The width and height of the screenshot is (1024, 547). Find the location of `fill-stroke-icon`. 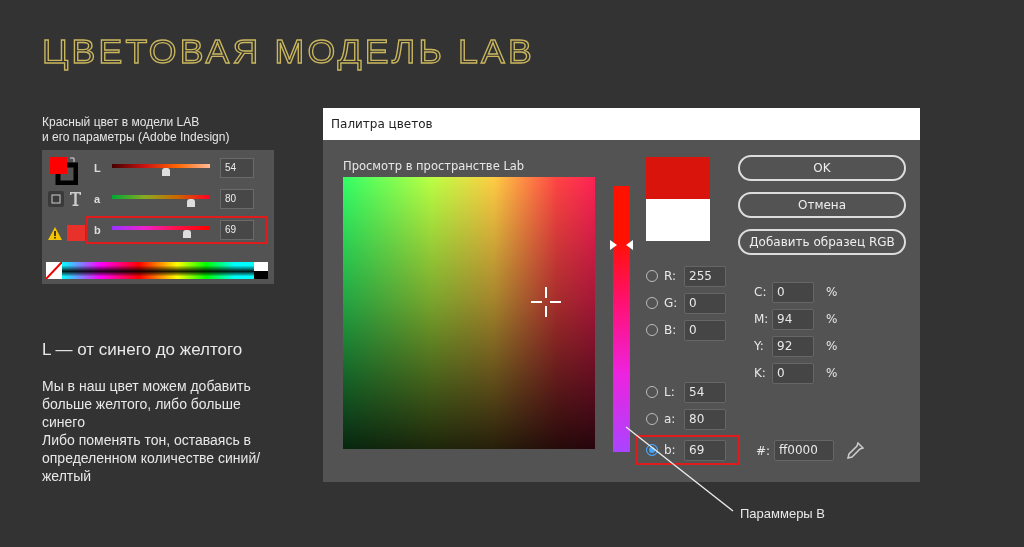

fill-stroke-icon is located at coordinates (63, 170).